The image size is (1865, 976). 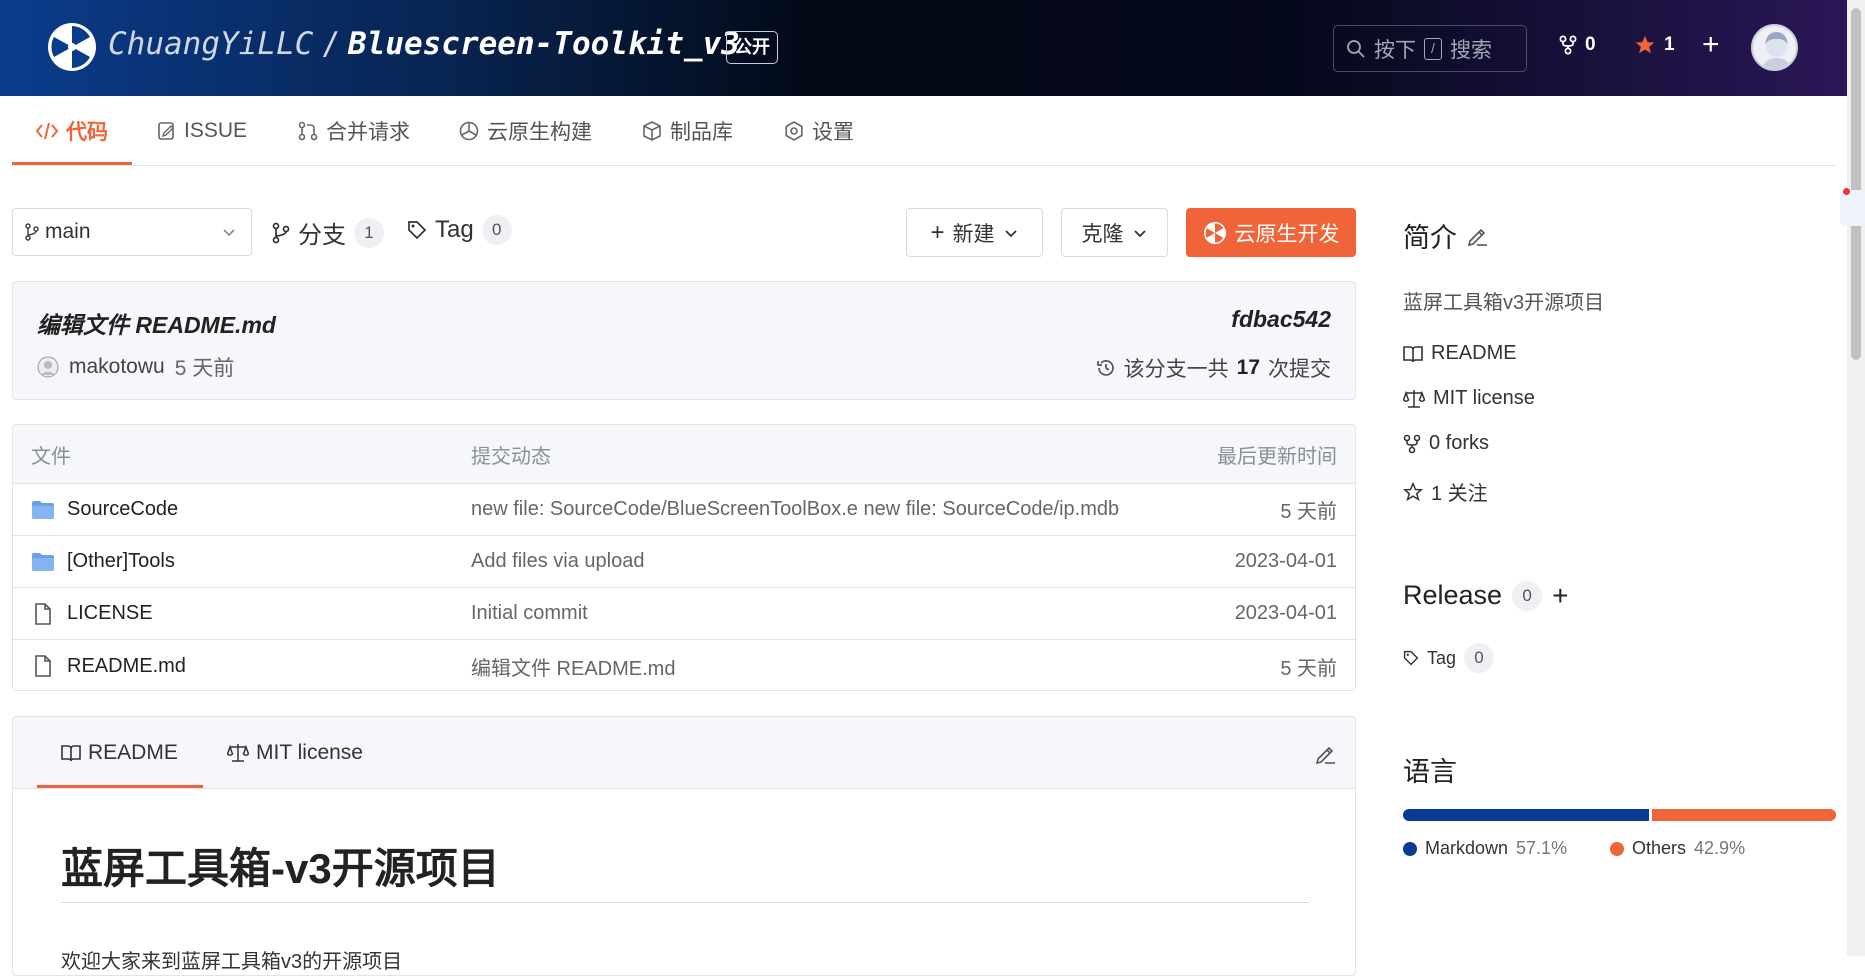 I want to click on gear-icon, so click(x=794, y=131).